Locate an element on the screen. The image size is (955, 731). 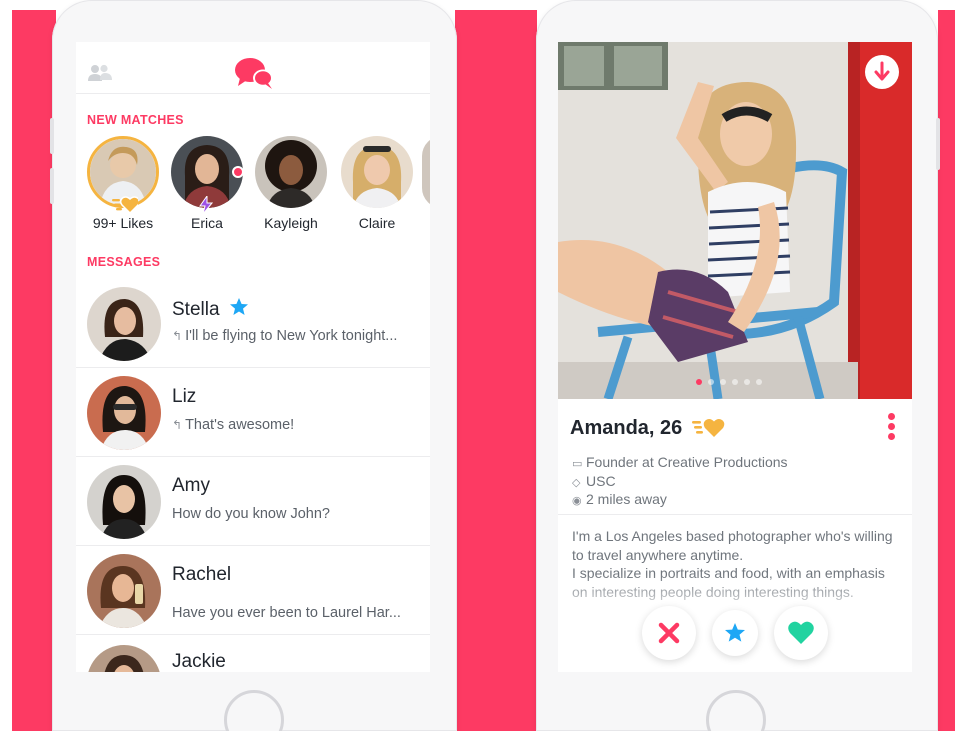
nope-button is located at coordinates (669, 633).